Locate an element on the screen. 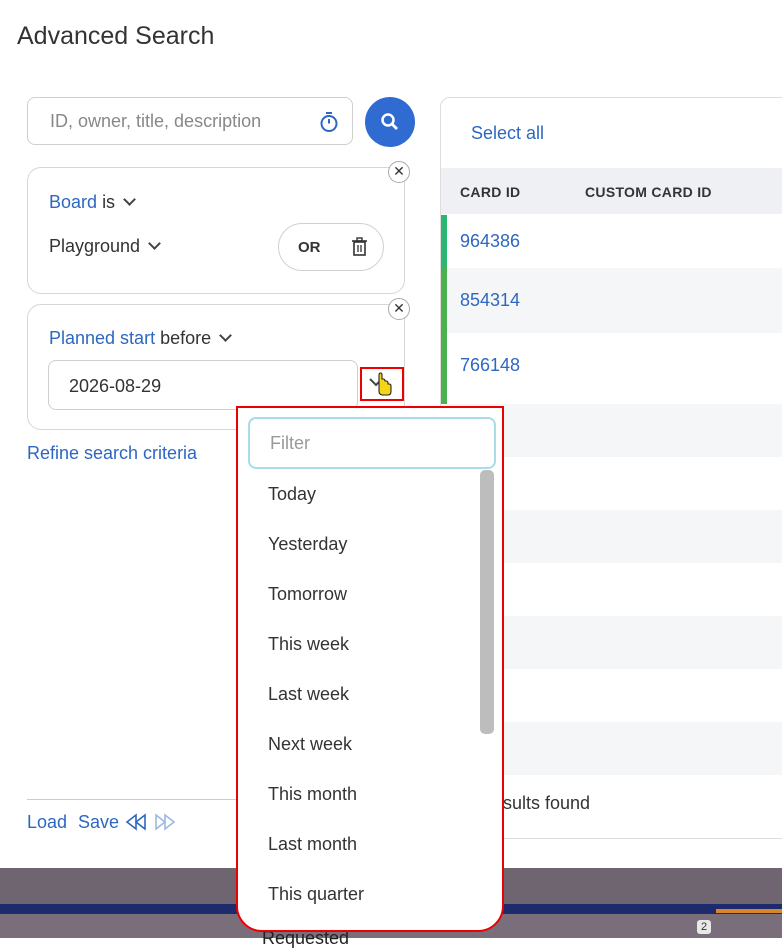 This screenshot has width=782, height=949. or-control: OR is located at coordinates (331, 247).